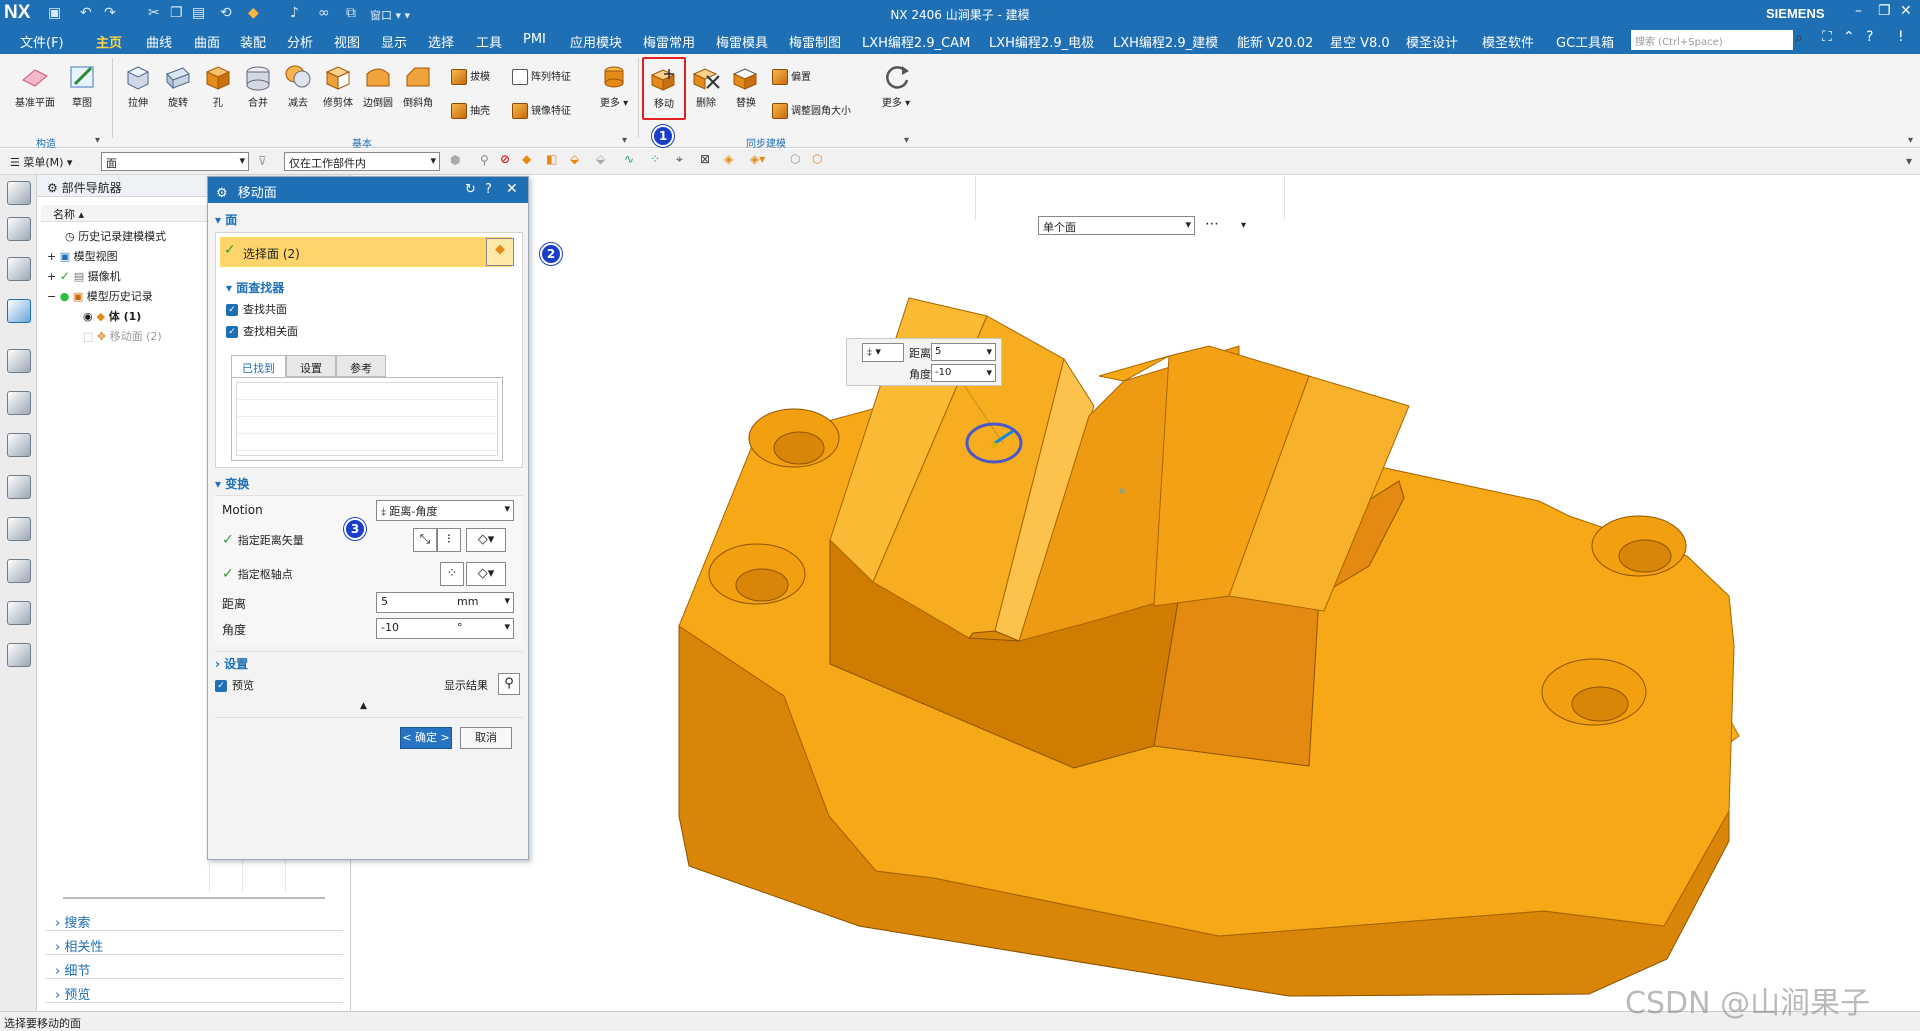  What do you see at coordinates (486, 574) in the screenshot?
I see `point-type-dropdown: ◇▾` at bounding box center [486, 574].